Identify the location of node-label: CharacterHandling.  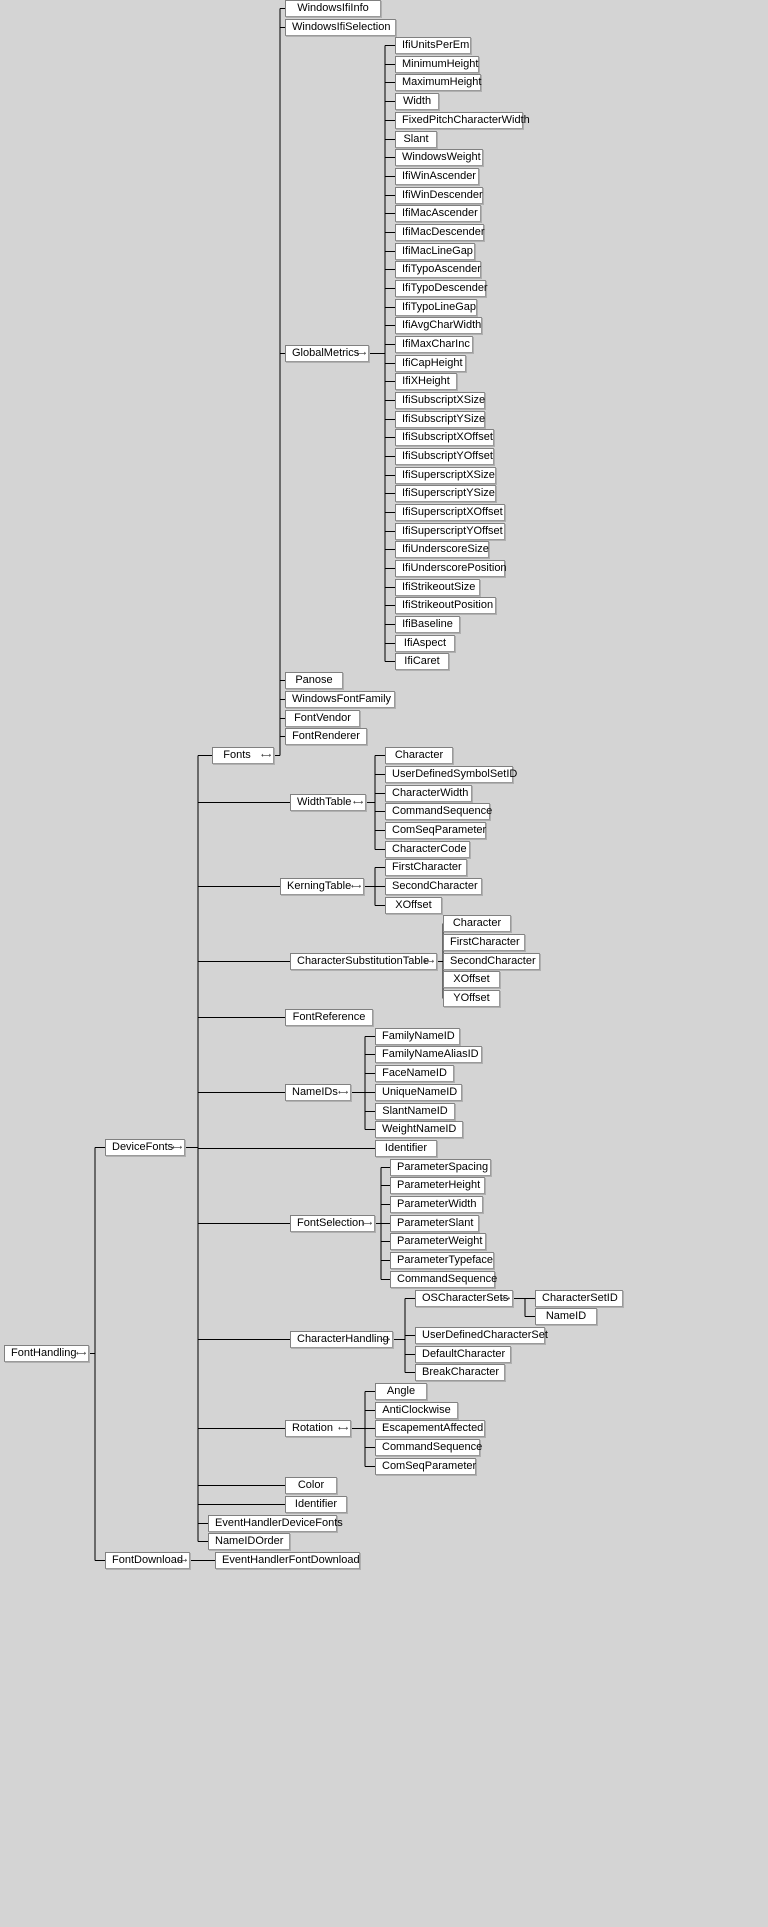
(343, 1339).